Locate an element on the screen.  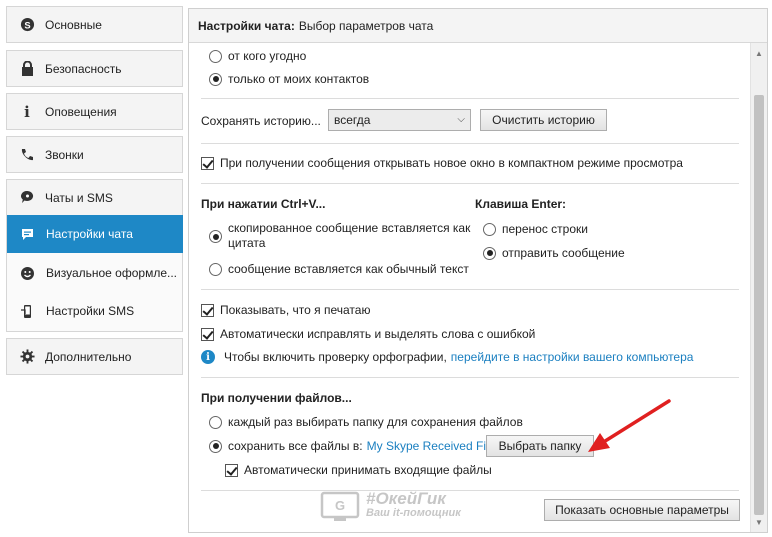
radio-paste-plain: сообщение вставляется как обычный текст is located at coordinates (339, 269).